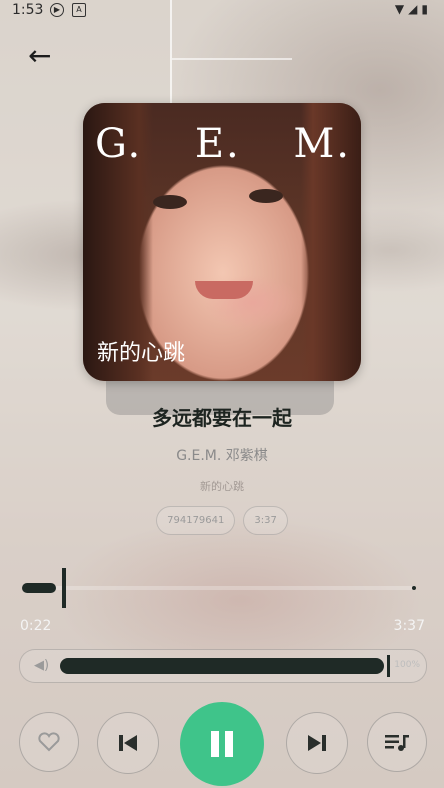 The image size is (444, 788). What do you see at coordinates (39, 588) in the screenshot?
I see `progress-fill` at bounding box center [39, 588].